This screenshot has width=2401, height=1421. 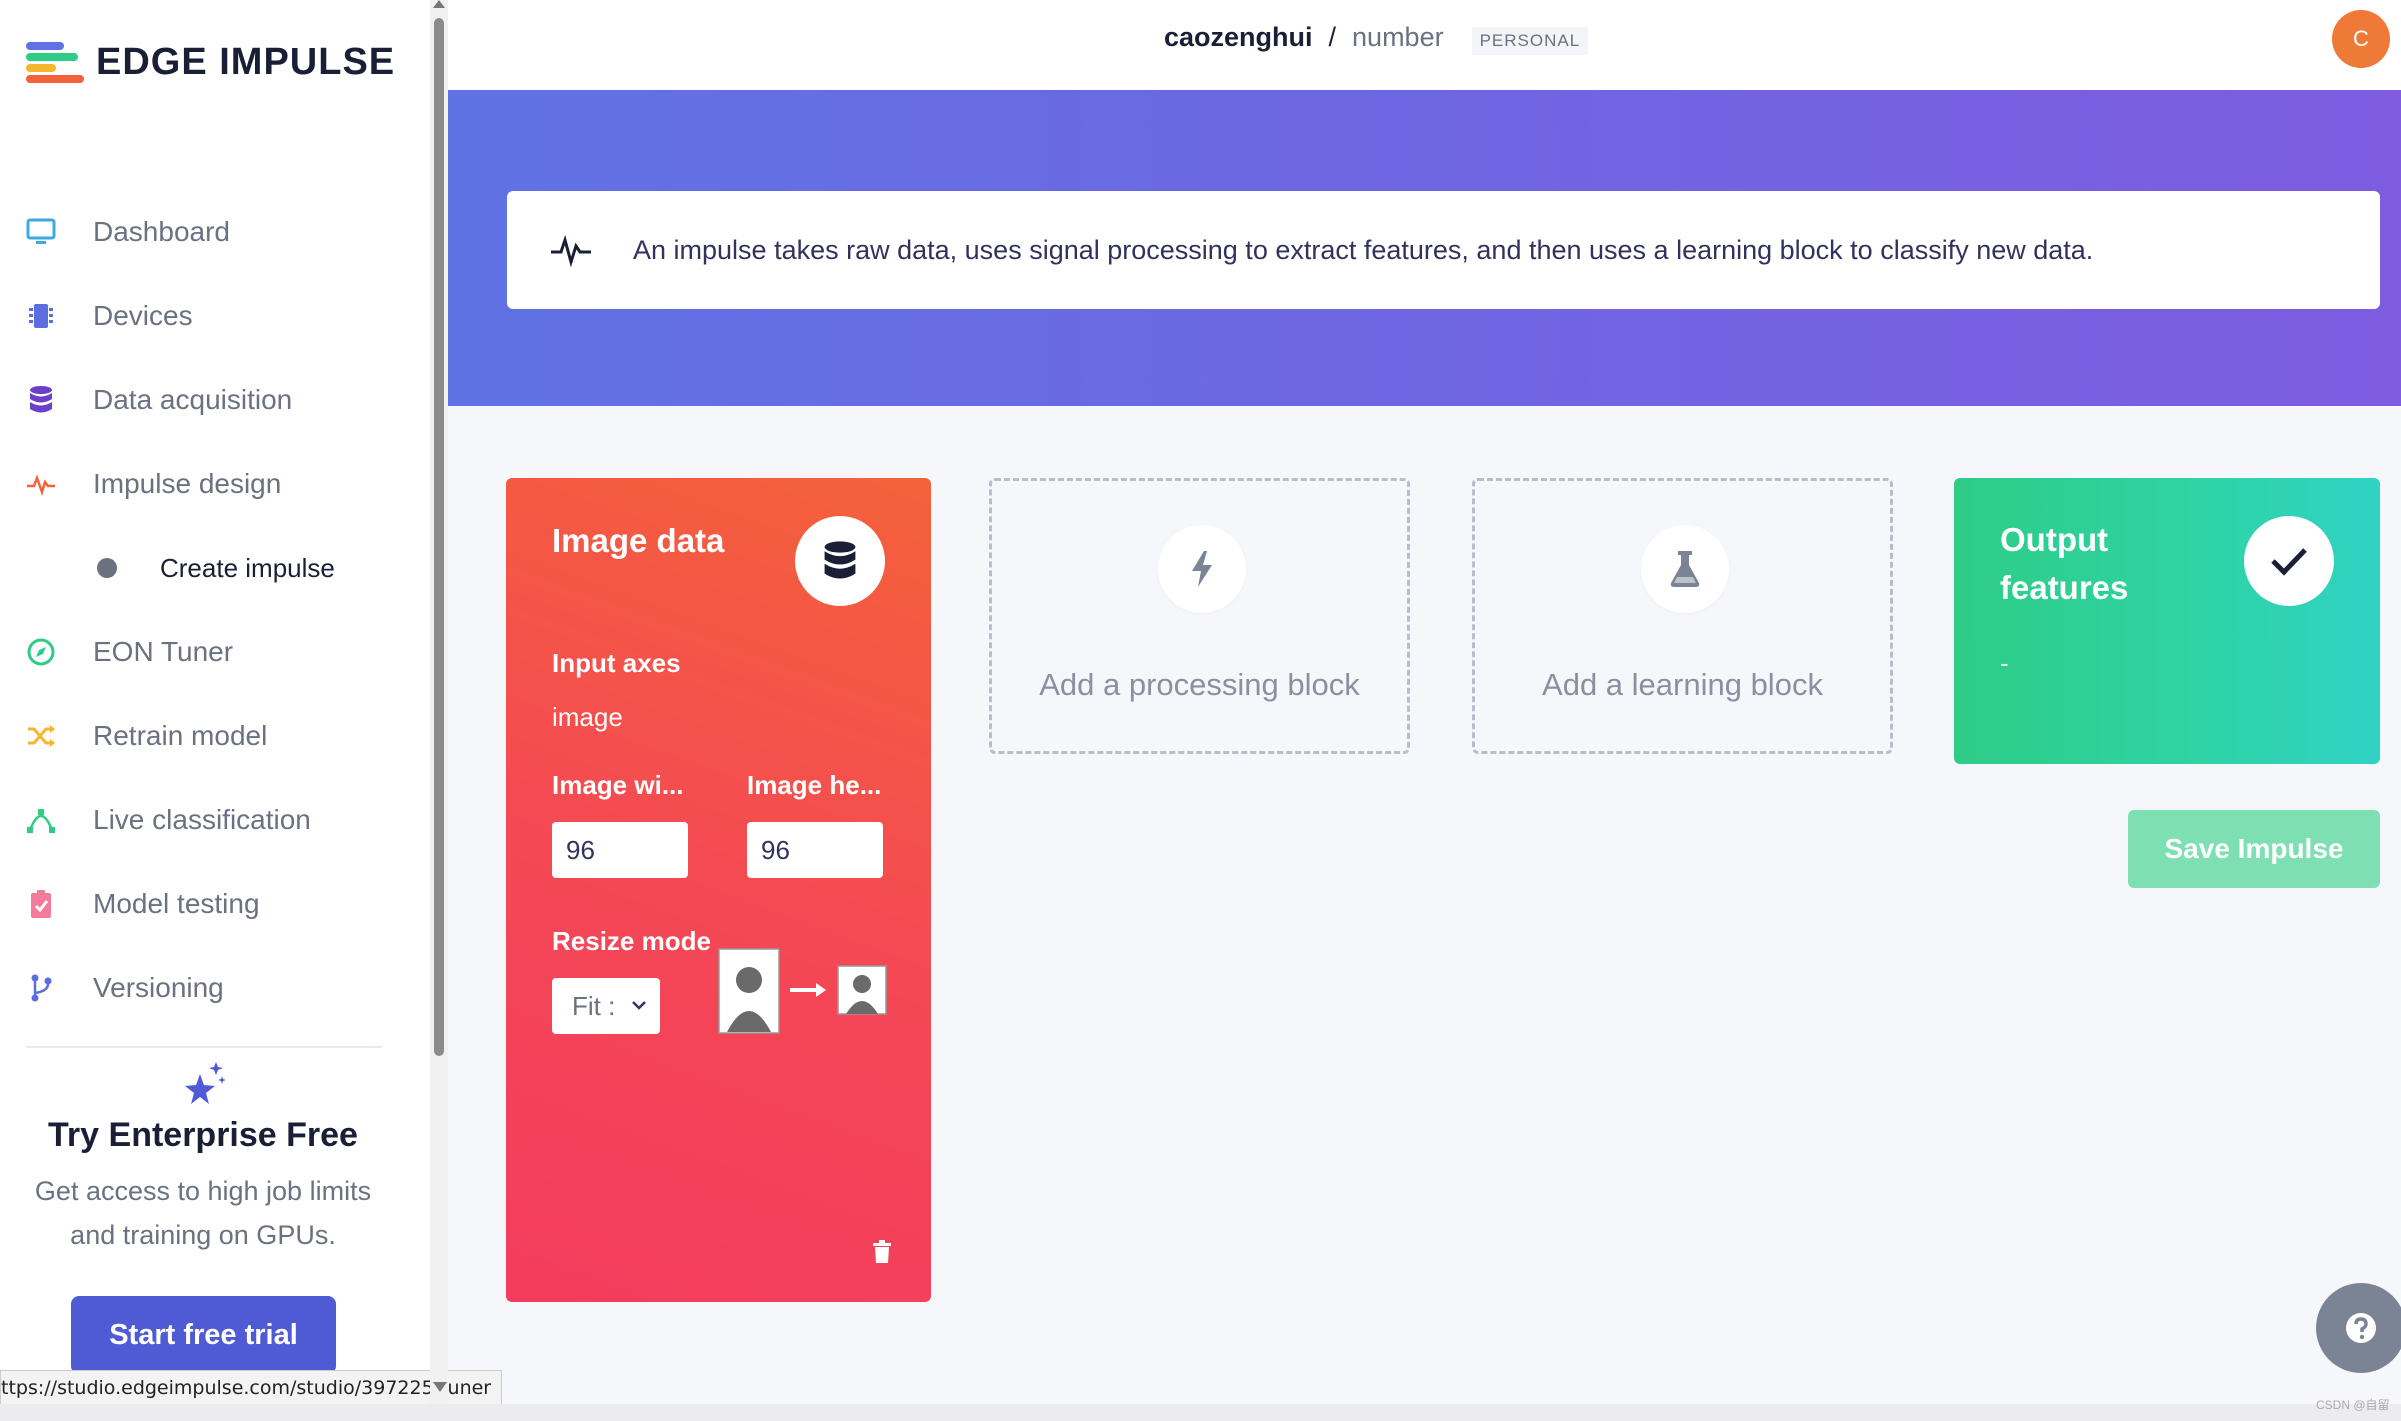 What do you see at coordinates (1200, 1412) in the screenshot?
I see `browser-bottom-strip` at bounding box center [1200, 1412].